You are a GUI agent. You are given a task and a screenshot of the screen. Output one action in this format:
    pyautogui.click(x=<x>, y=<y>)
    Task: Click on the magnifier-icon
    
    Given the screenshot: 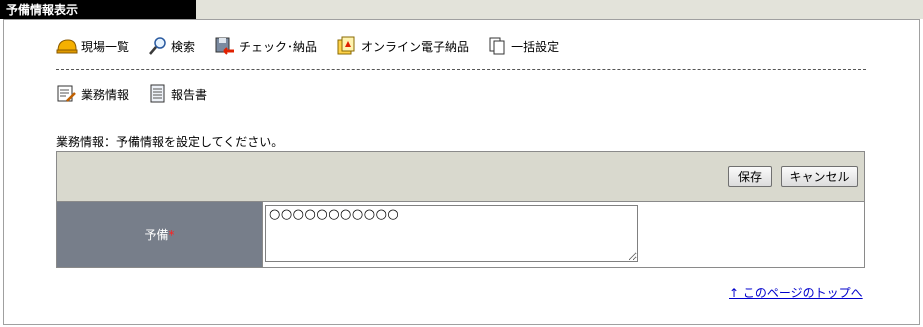 What is the action you would take?
    pyautogui.click(x=157, y=46)
    